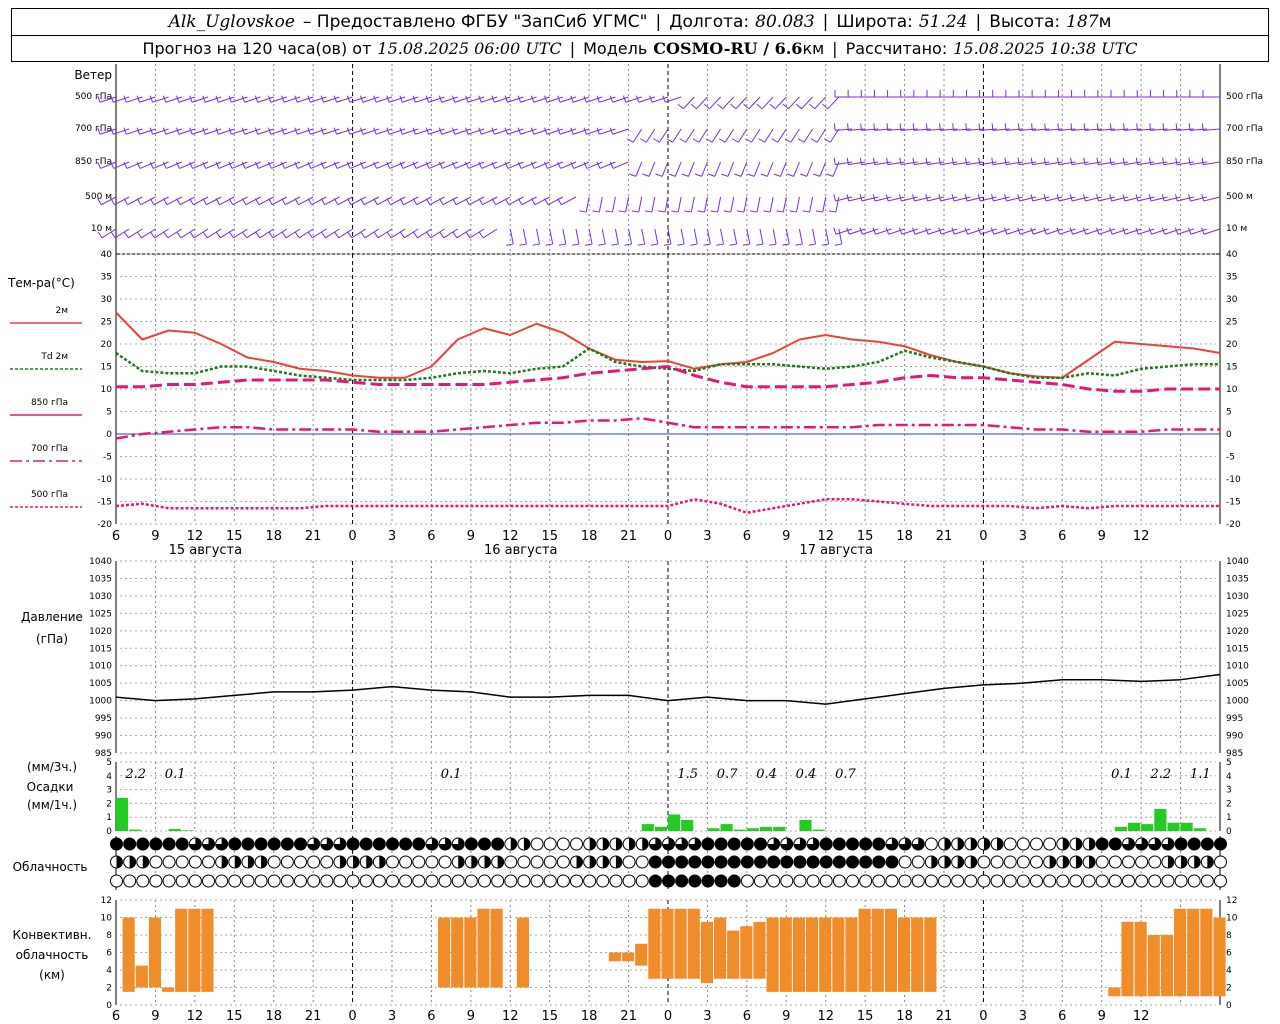 This screenshot has height=1024, width=1280. What do you see at coordinates (273, 536) in the screenshot?
I see `temp-hour-label: 18` at bounding box center [273, 536].